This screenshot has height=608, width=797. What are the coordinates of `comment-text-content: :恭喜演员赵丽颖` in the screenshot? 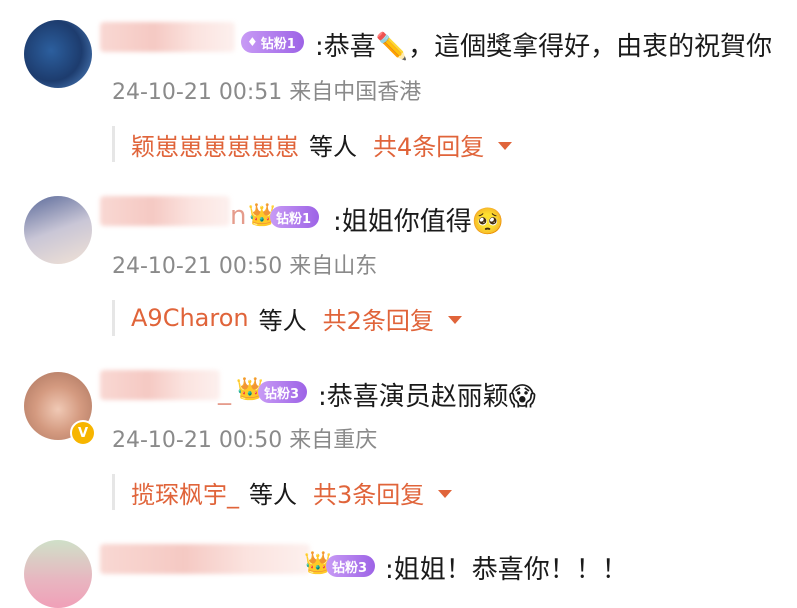 It's located at (413, 397).